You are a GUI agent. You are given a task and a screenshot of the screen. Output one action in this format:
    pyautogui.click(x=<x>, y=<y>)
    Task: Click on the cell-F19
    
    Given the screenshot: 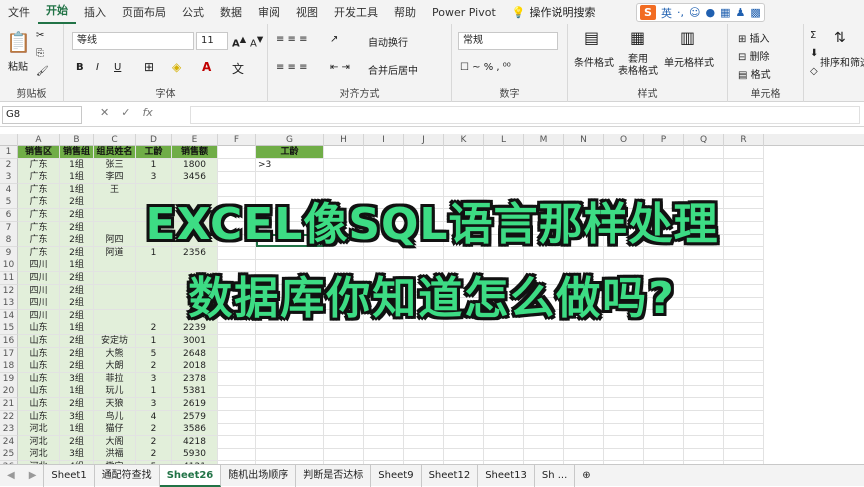 What is the action you would take?
    pyautogui.click(x=237, y=379)
    